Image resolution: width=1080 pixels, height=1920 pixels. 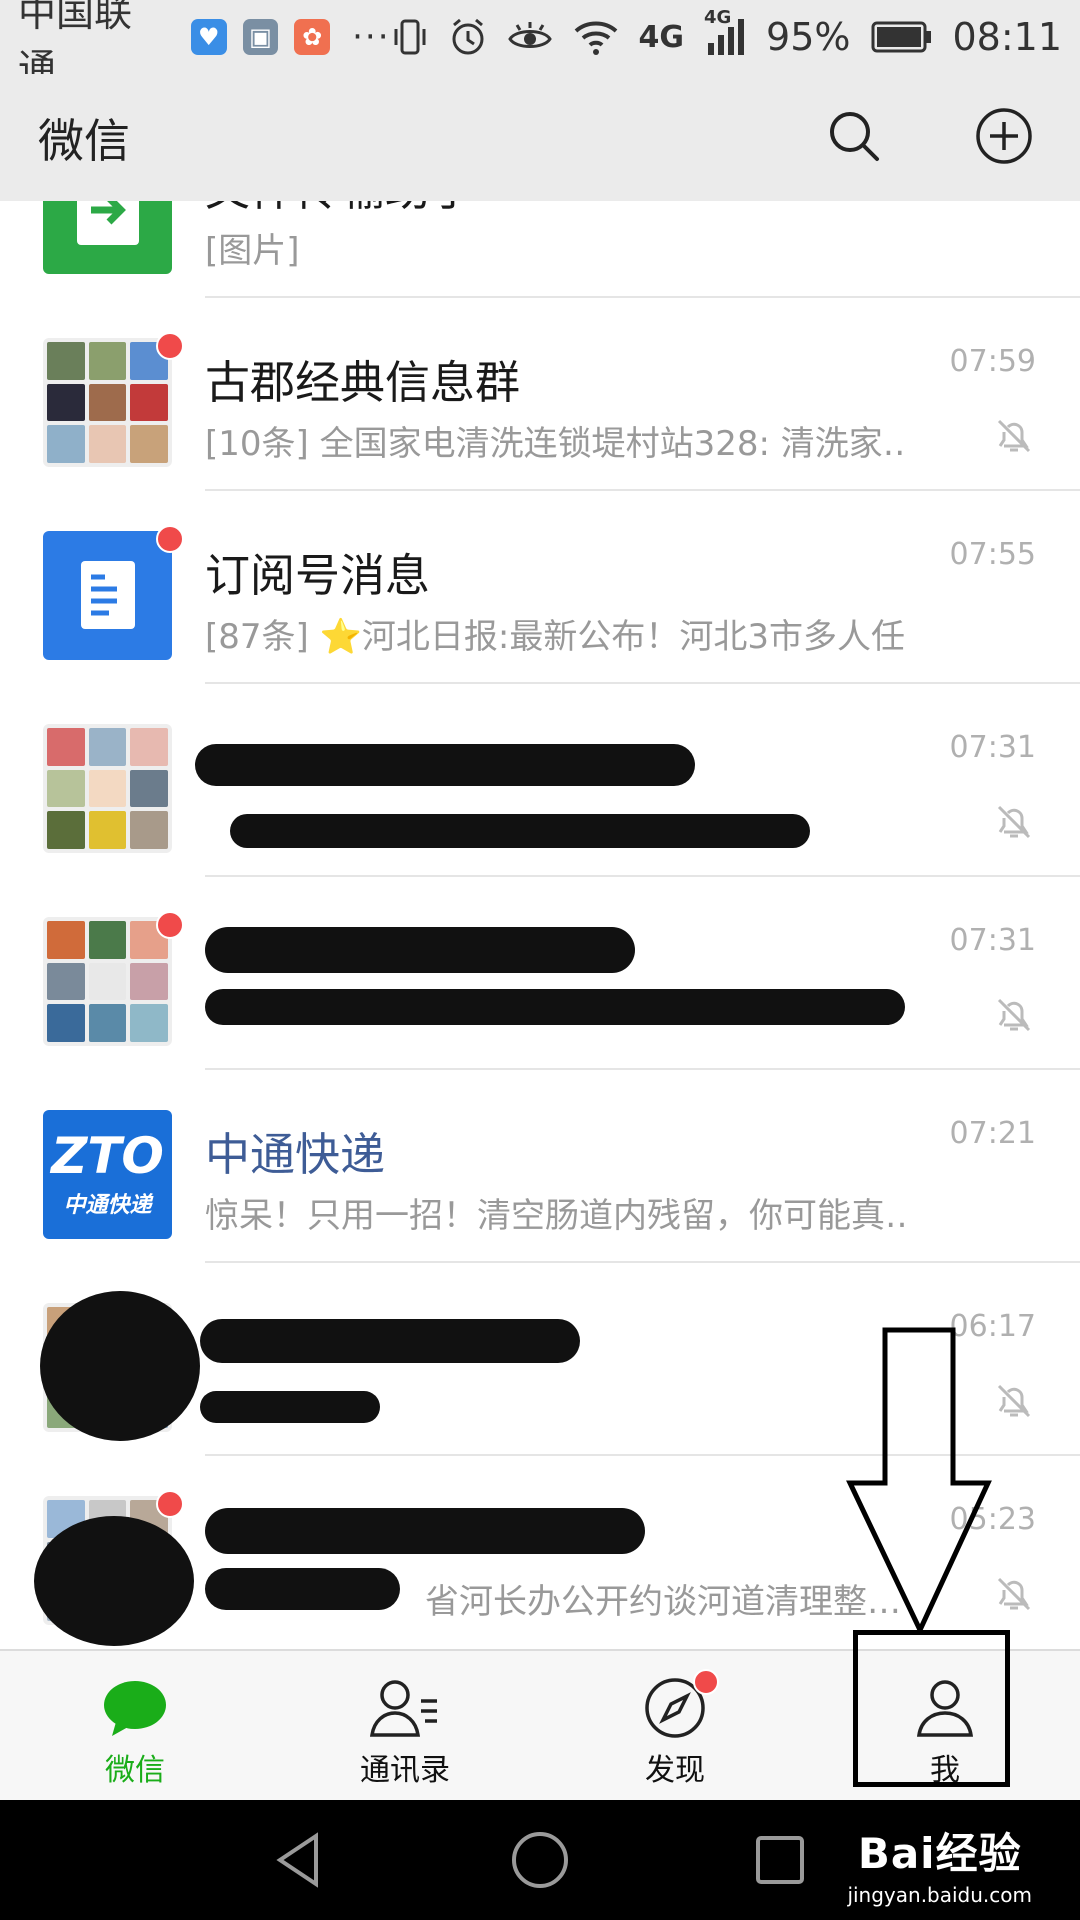 What do you see at coordinates (312, 37) in the screenshot?
I see `fitness-app-icon: ✿` at bounding box center [312, 37].